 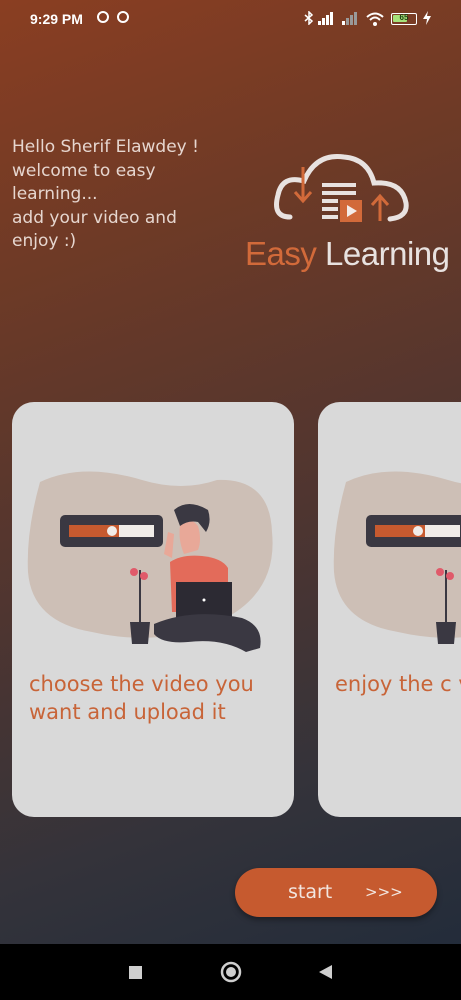 I want to click on logo-word-learning: Learning, so click(x=387, y=253).